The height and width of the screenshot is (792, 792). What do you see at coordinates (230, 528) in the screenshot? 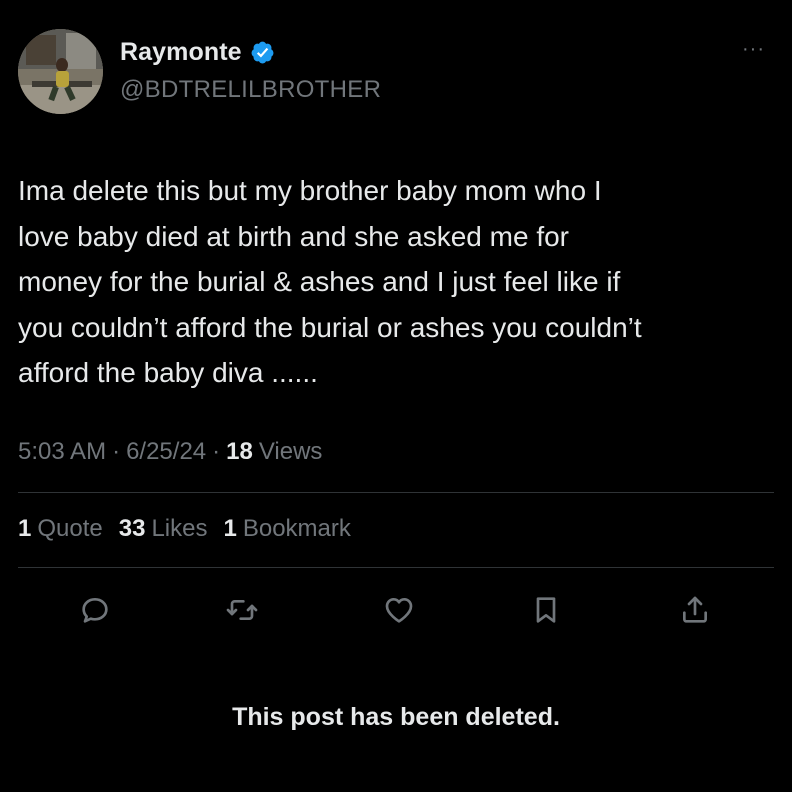
I see `bookmarks-count: 1` at bounding box center [230, 528].